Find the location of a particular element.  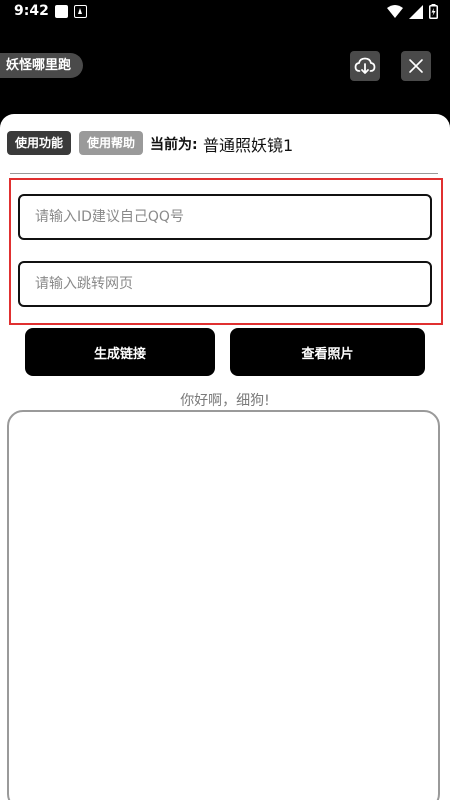

current-mode-value: 普通照妖镜1 is located at coordinates (248, 145).